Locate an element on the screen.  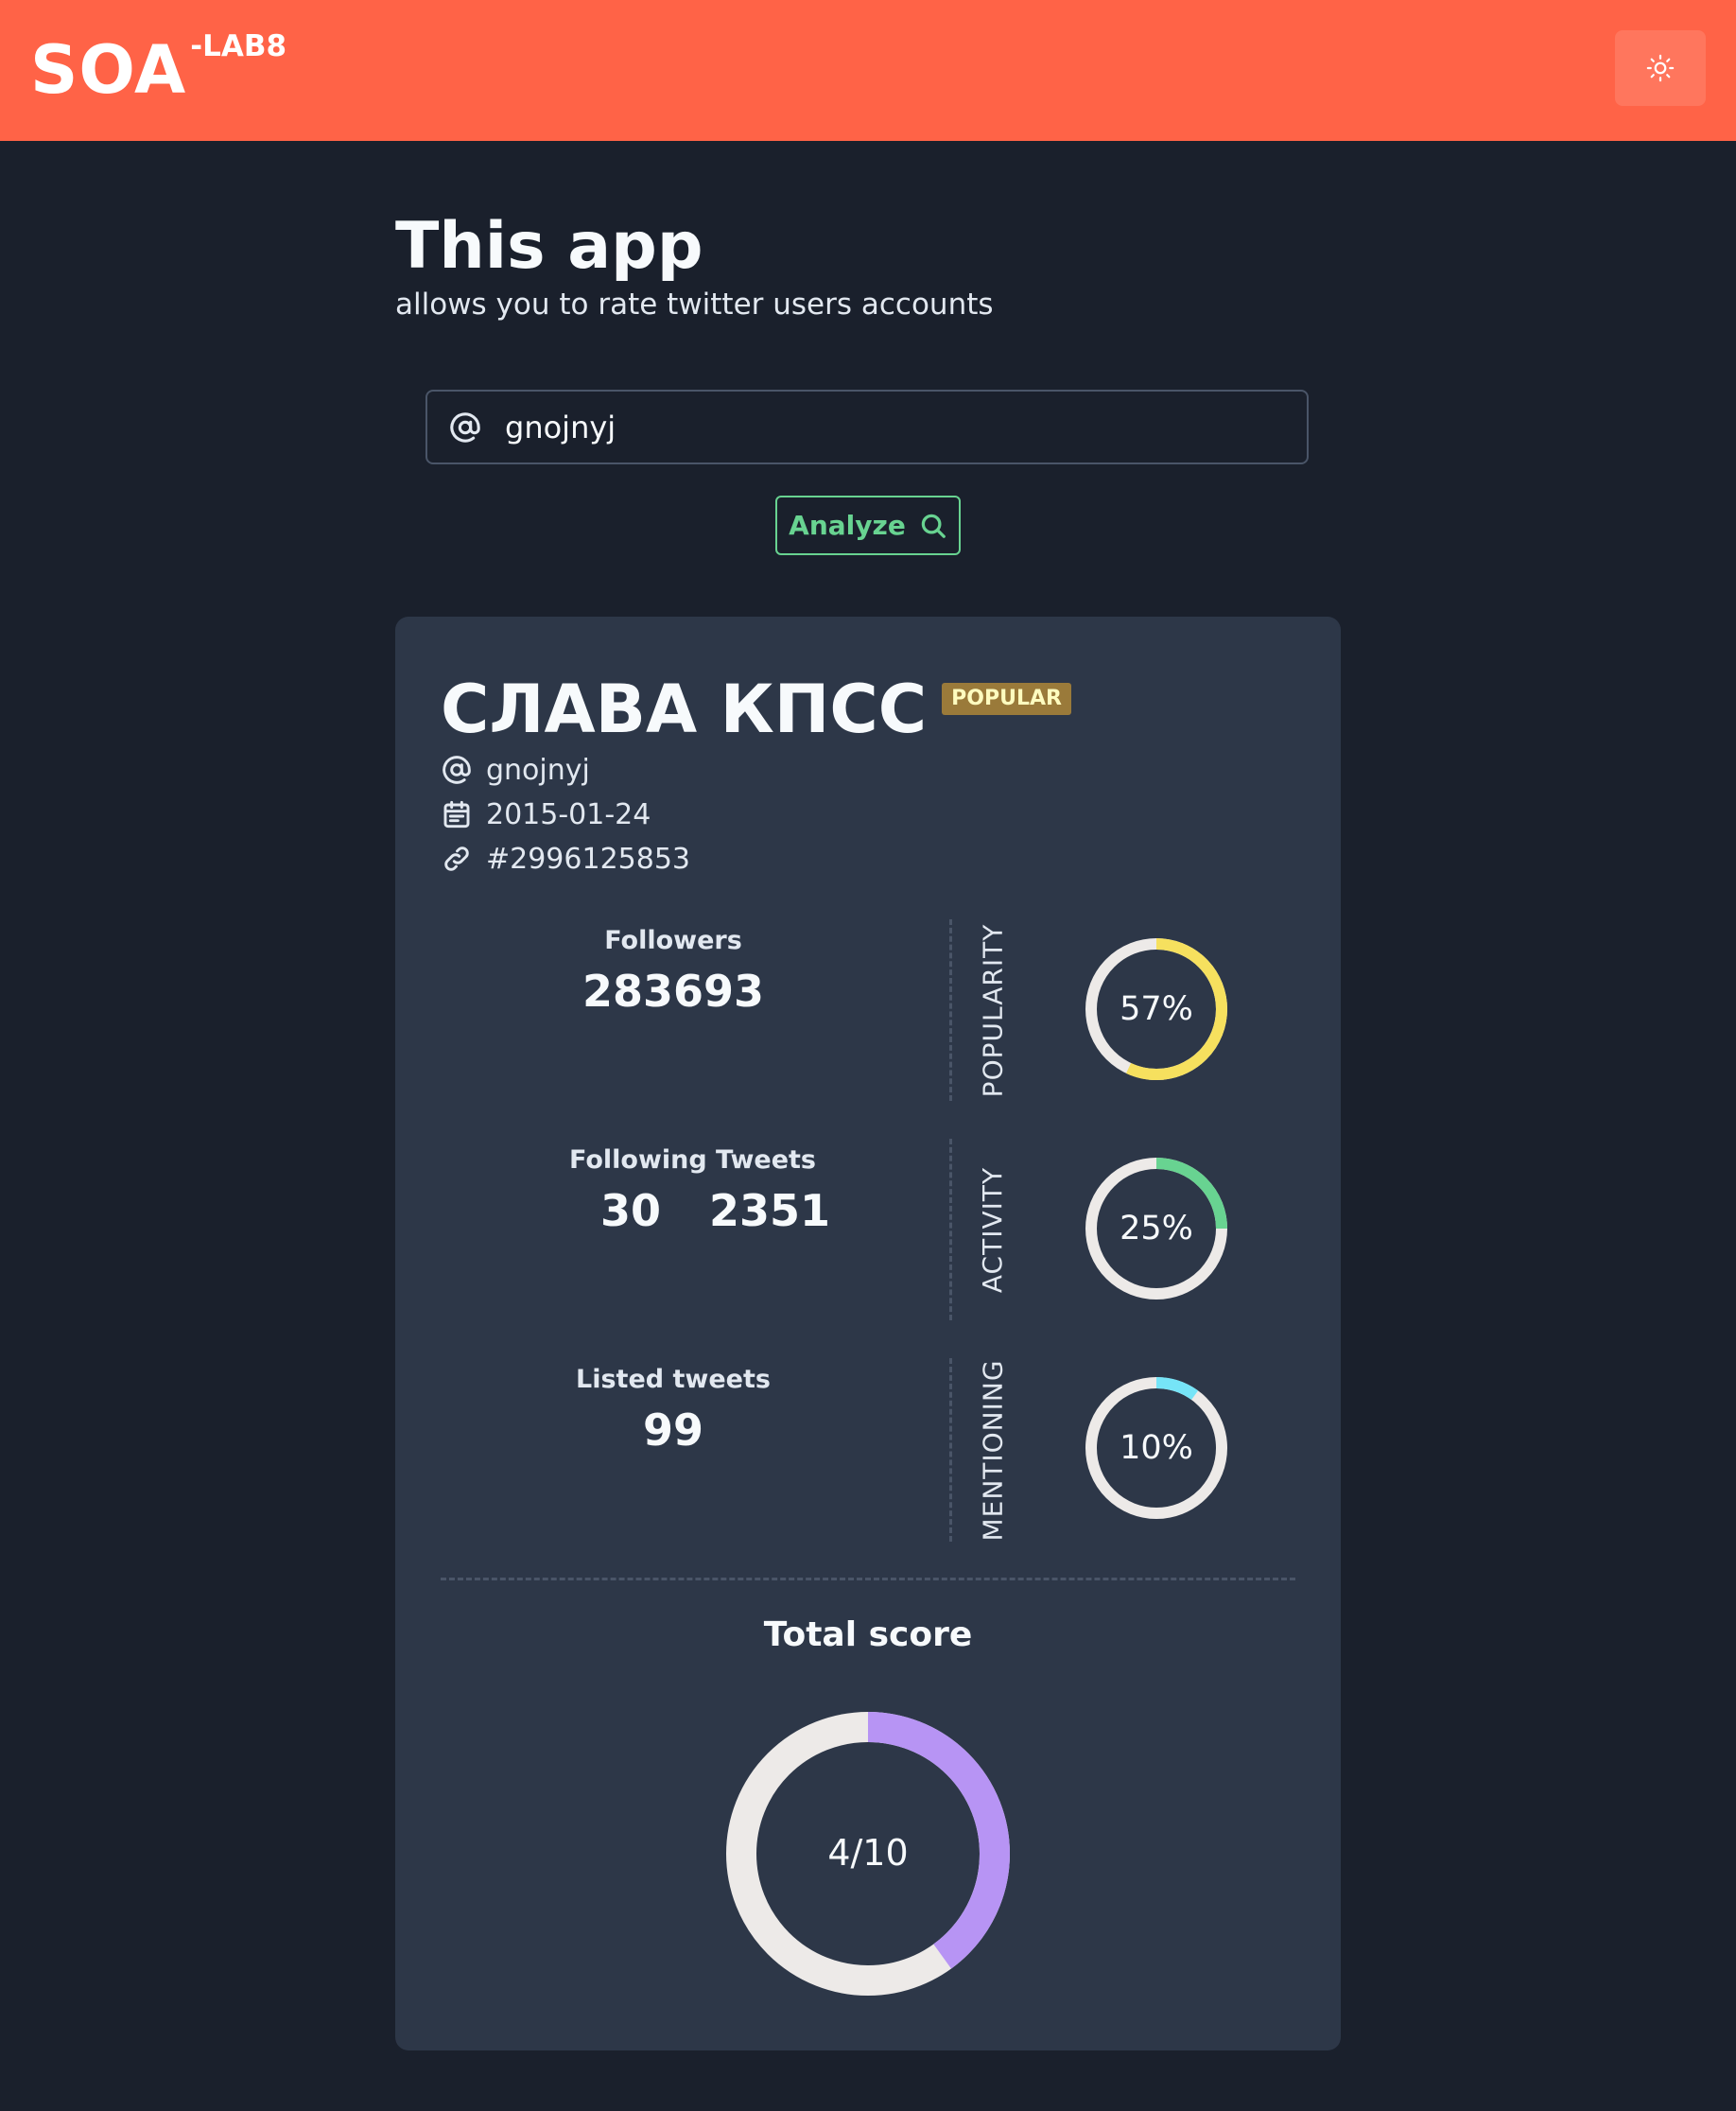
tweets-stat: Tweets 2351 is located at coordinates (770, 1190).